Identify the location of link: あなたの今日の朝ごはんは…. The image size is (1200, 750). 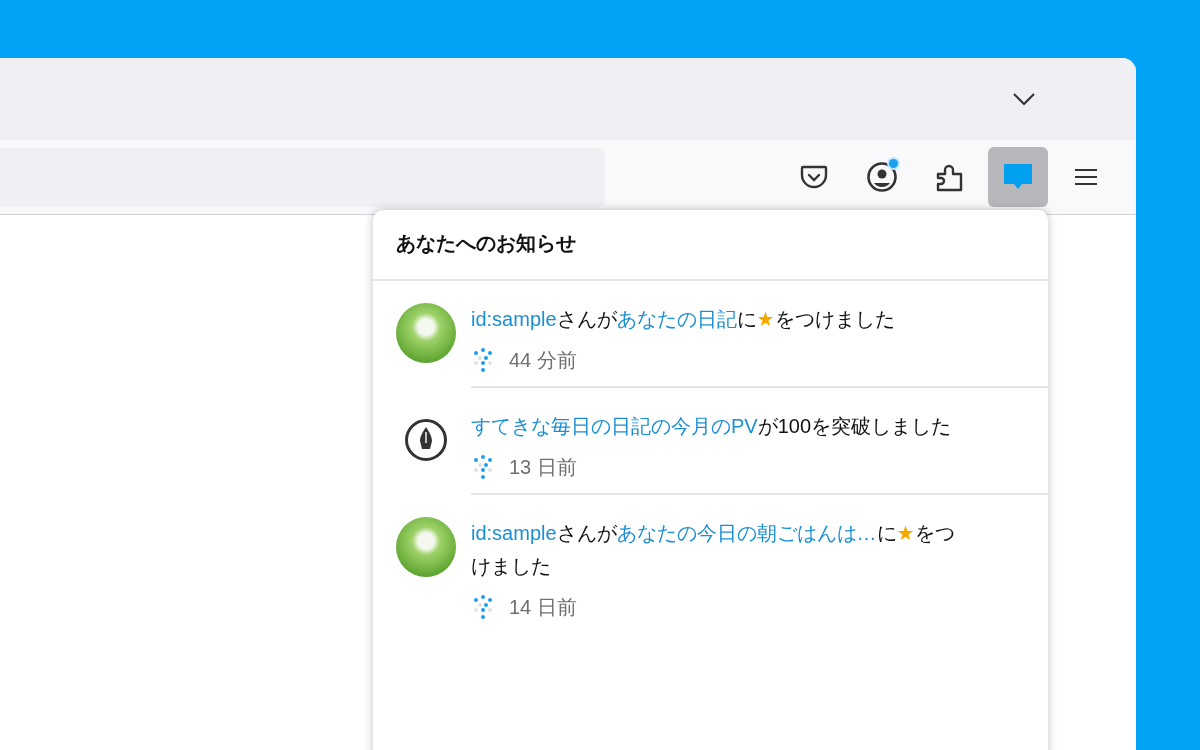
(746, 533).